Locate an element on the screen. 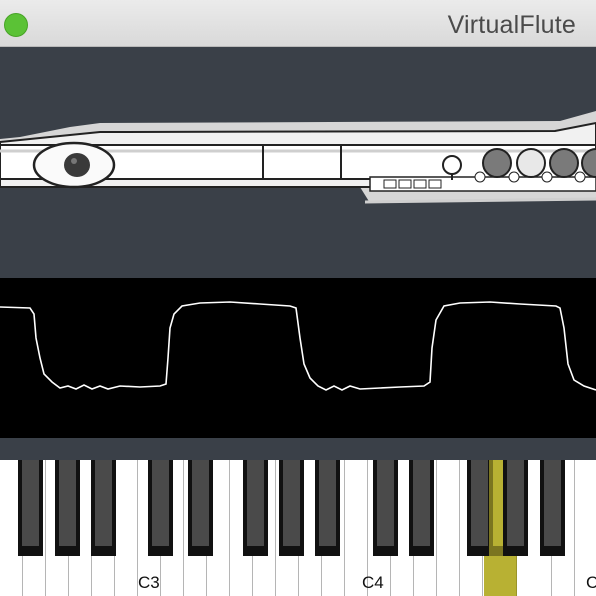 The width and height of the screenshot is (596, 596). key-label-c4: C4 is located at coordinates (373, 582).